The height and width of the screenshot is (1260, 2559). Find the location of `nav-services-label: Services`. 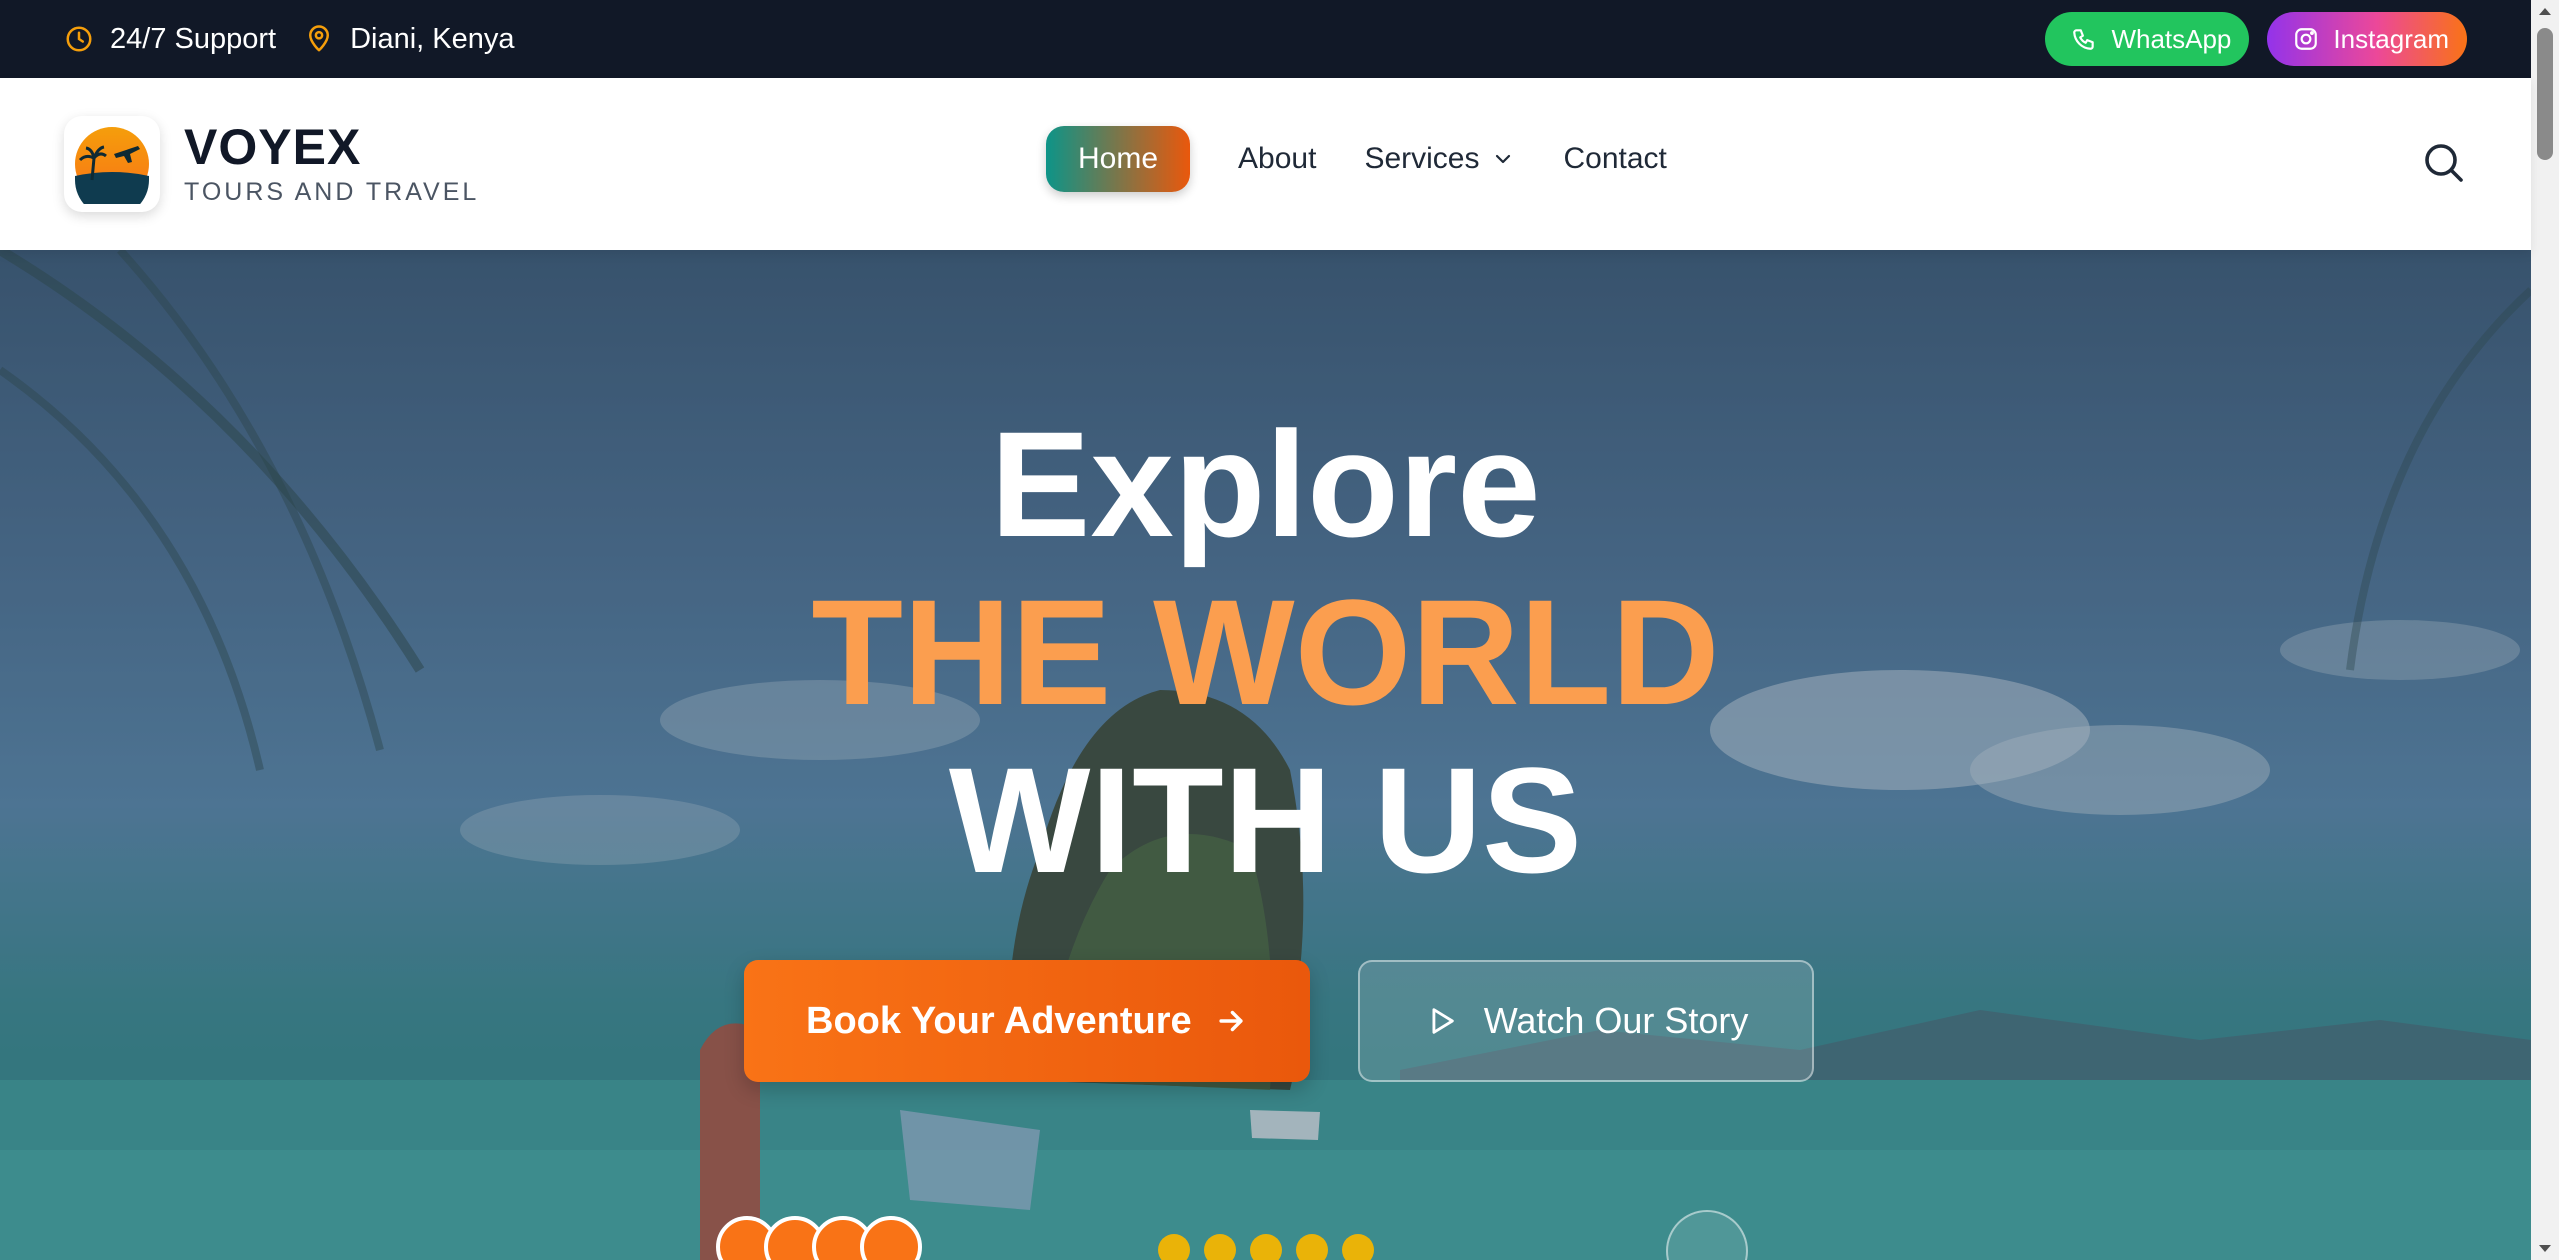

nav-services-label: Services is located at coordinates (1422, 158).